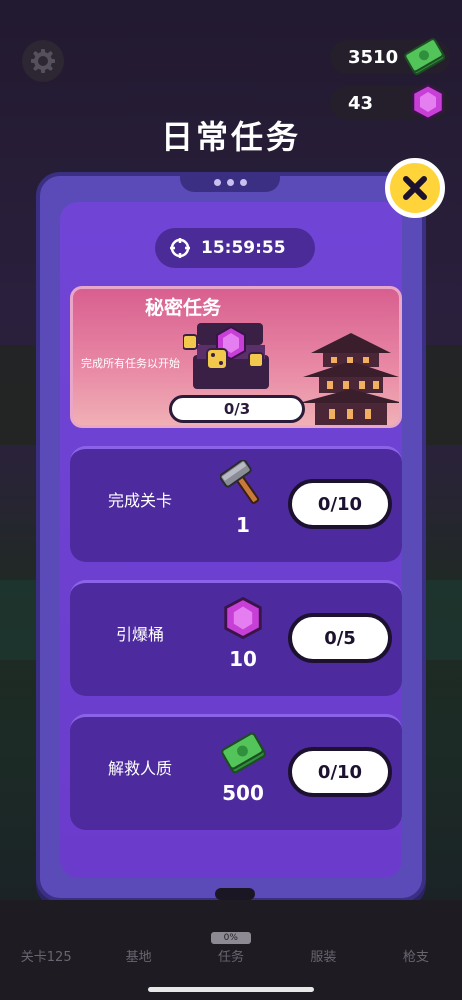 The width and height of the screenshot is (462, 1000). I want to click on nav-label: 关卡125, so click(46, 957).